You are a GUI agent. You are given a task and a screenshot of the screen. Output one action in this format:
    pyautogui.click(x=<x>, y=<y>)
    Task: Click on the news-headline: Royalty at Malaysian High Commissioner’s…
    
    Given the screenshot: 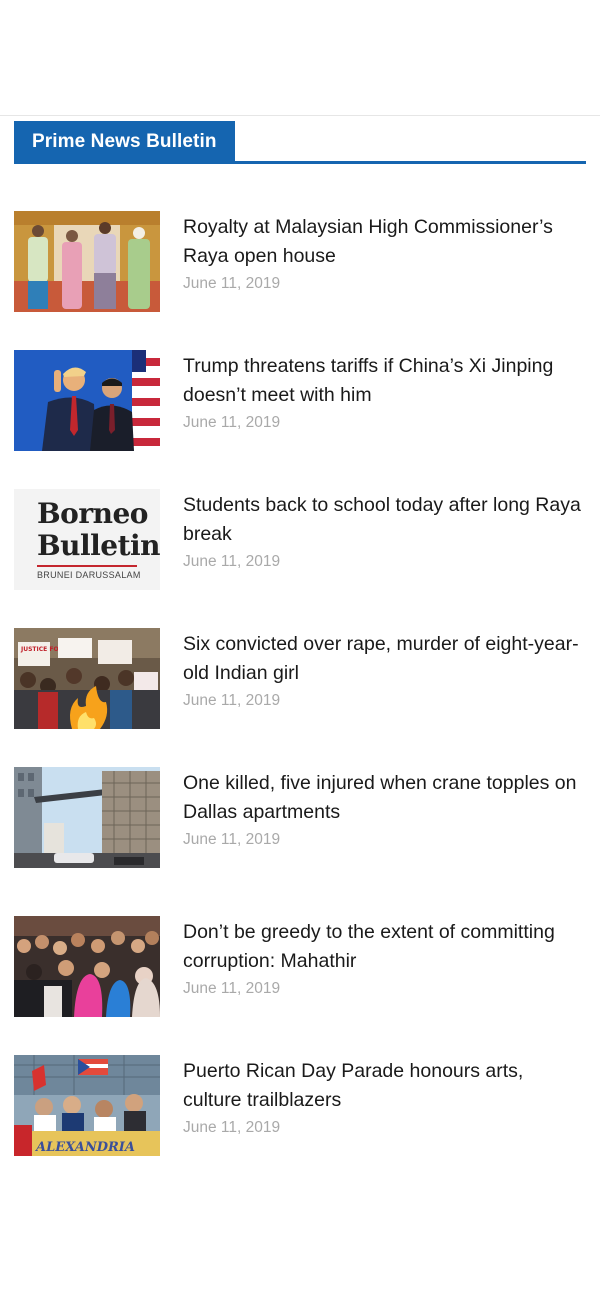 What is the action you would take?
    pyautogui.click(x=383, y=242)
    